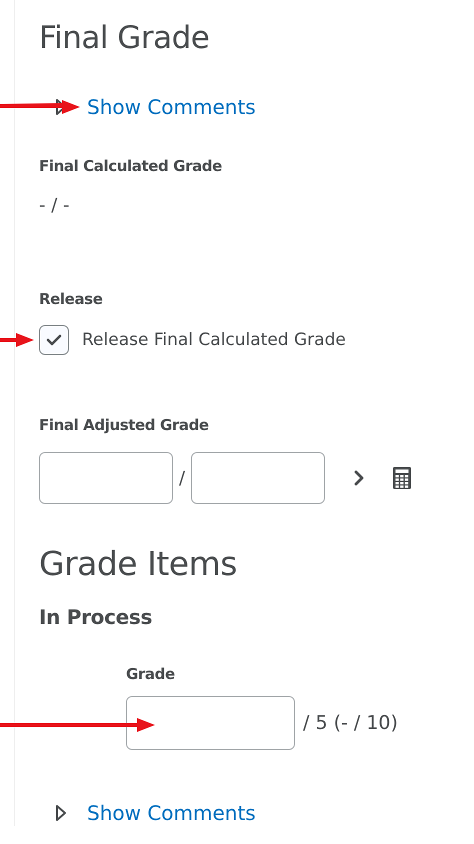  I want to click on field-label: Final Adjusted Grade, so click(124, 425).